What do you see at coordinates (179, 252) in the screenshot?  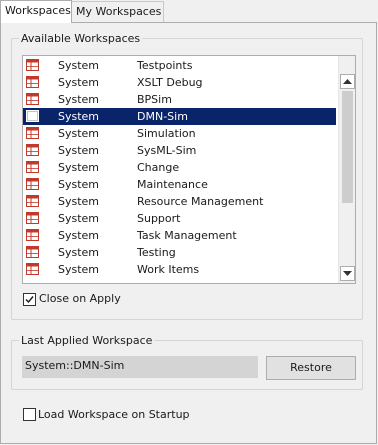 I see `list-item: System Testing` at bounding box center [179, 252].